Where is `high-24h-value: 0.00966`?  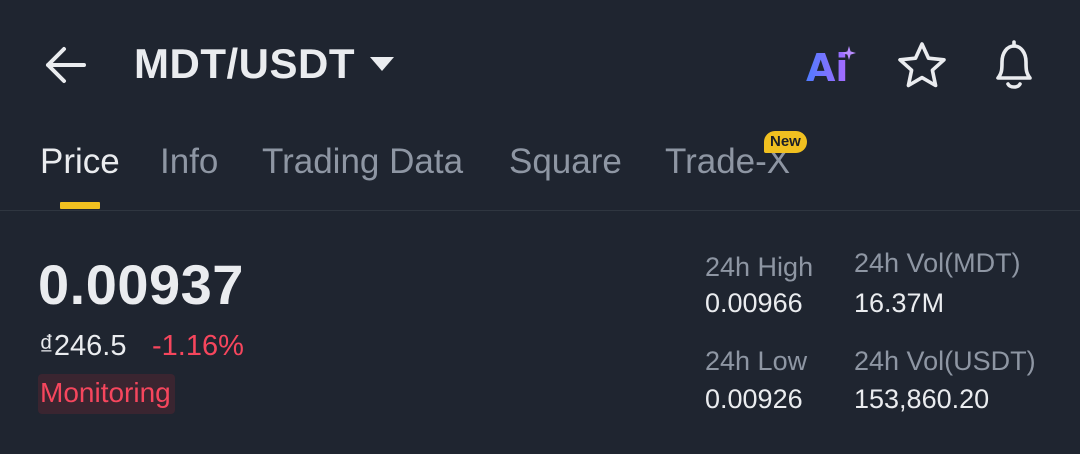 high-24h-value: 0.00966 is located at coordinates (754, 303).